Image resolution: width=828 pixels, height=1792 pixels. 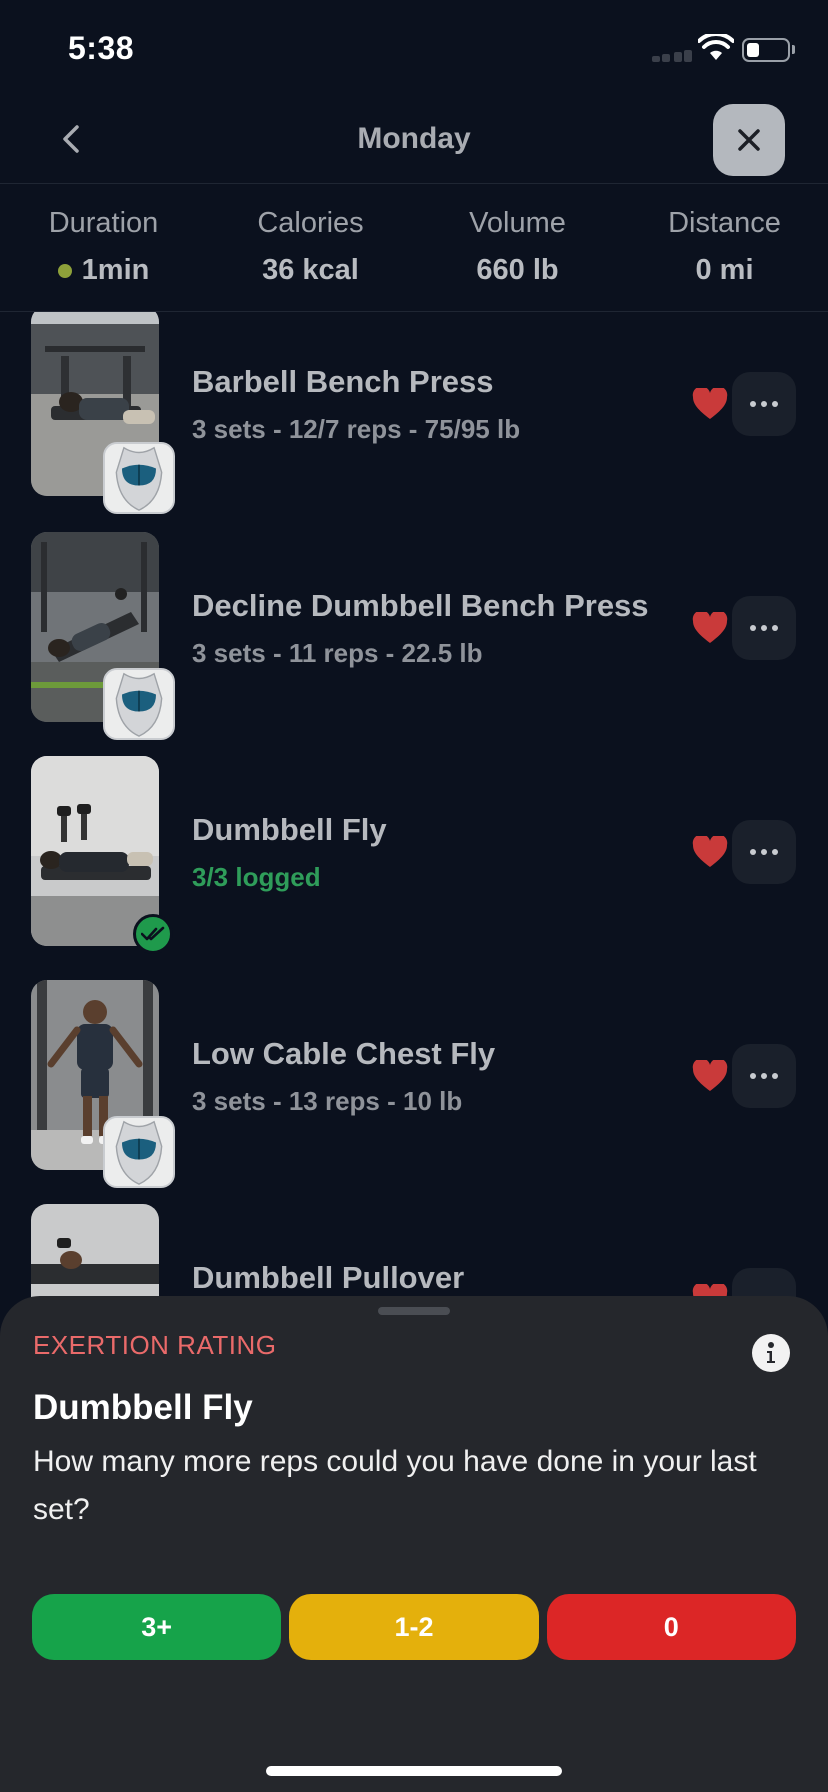 I want to click on exercise-name: Dumbbell Fly, so click(x=289, y=829).